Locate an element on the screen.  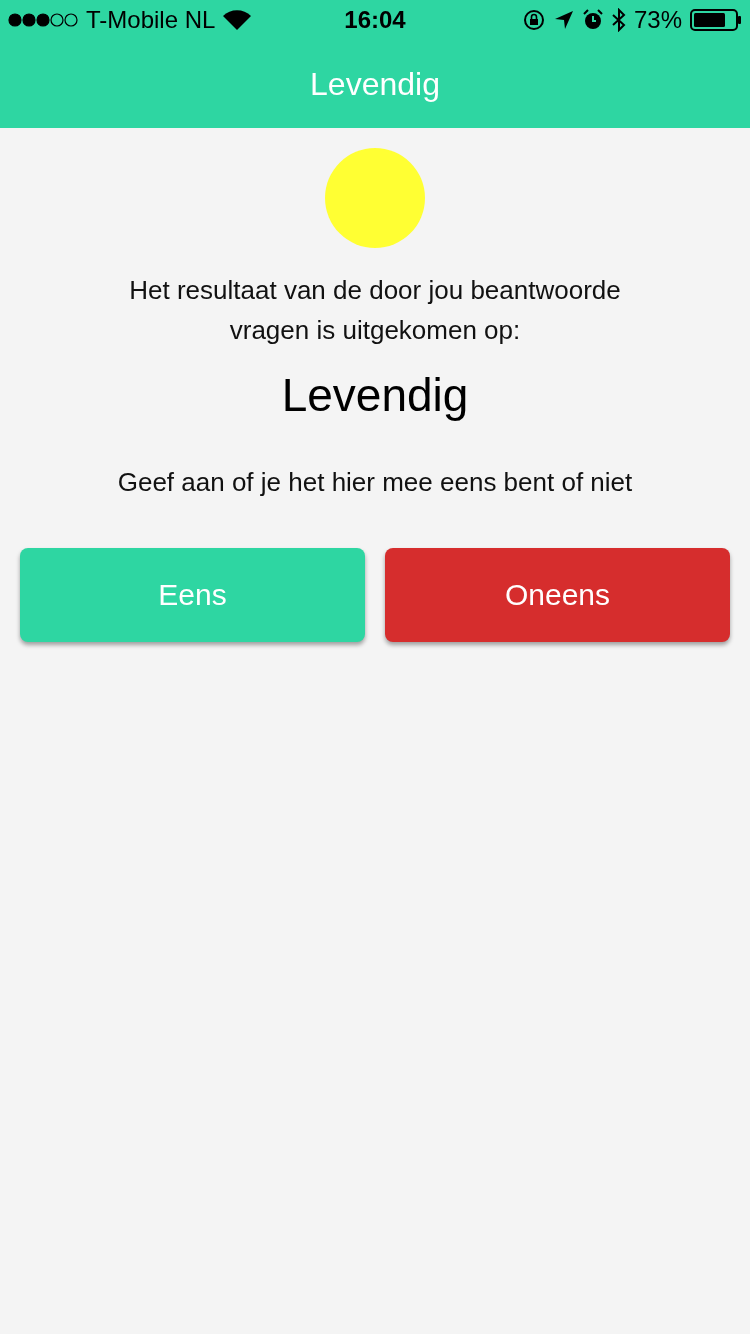
battery-icon is located at coordinates (716, 20).